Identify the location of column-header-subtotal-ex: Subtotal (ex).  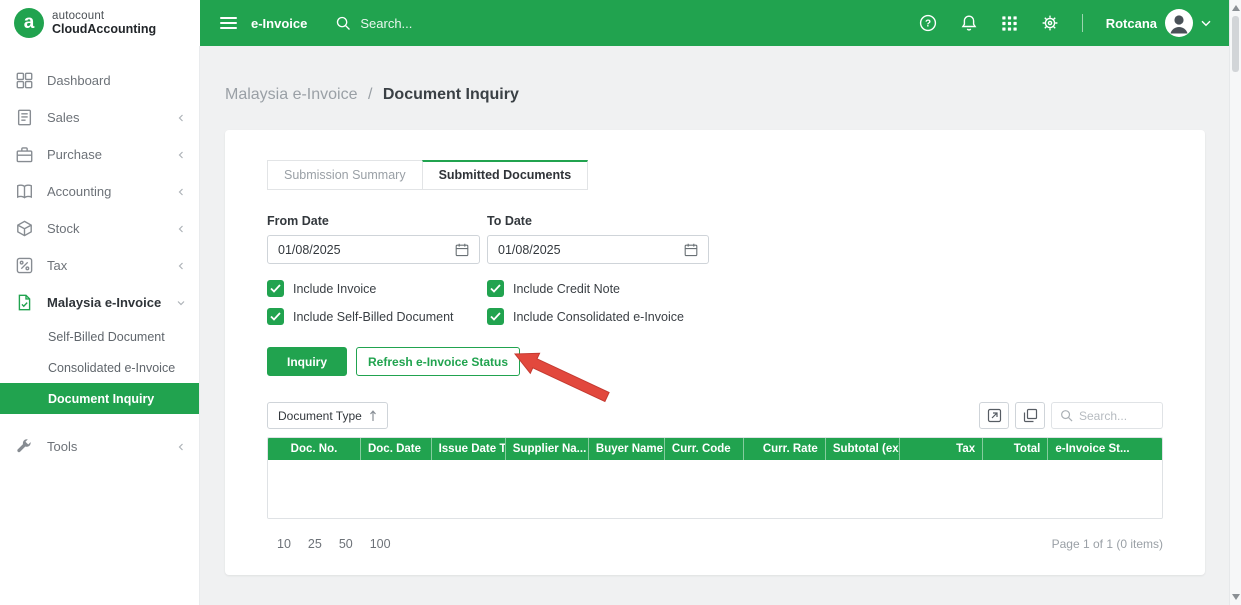
(863, 449).